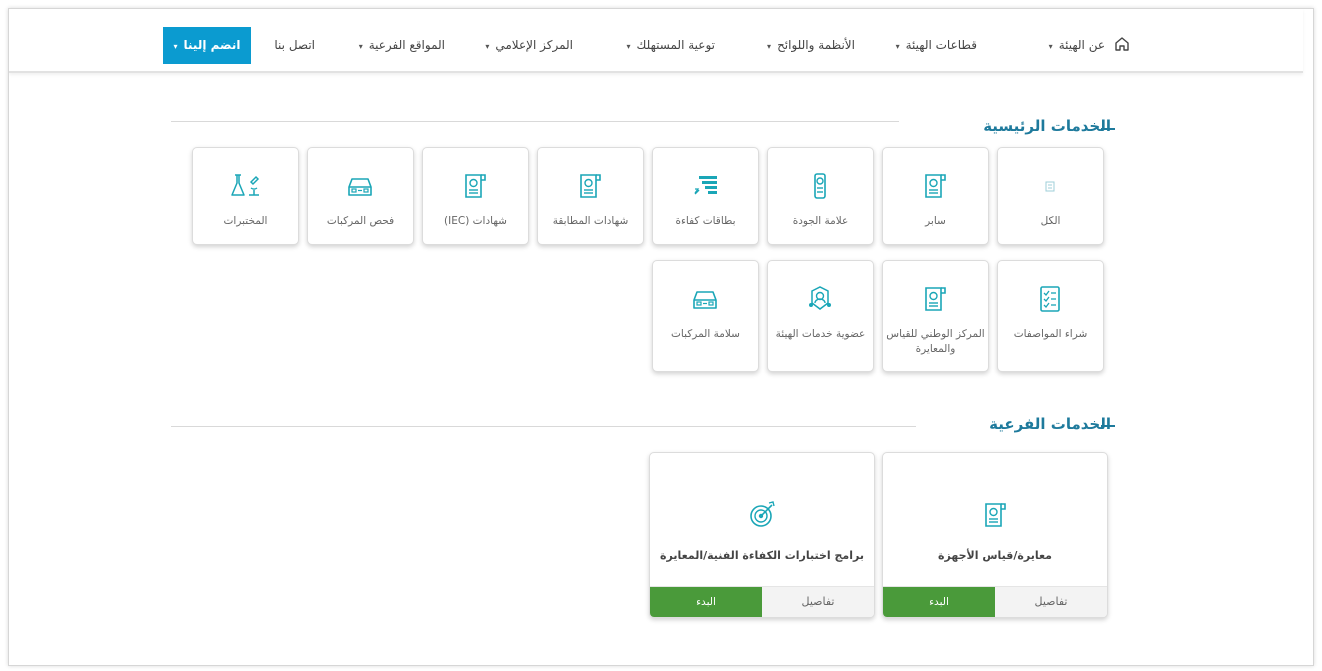  What do you see at coordinates (1077, 45) in the screenshot?
I see `nav-item-about: عن الهيئة▾` at bounding box center [1077, 45].